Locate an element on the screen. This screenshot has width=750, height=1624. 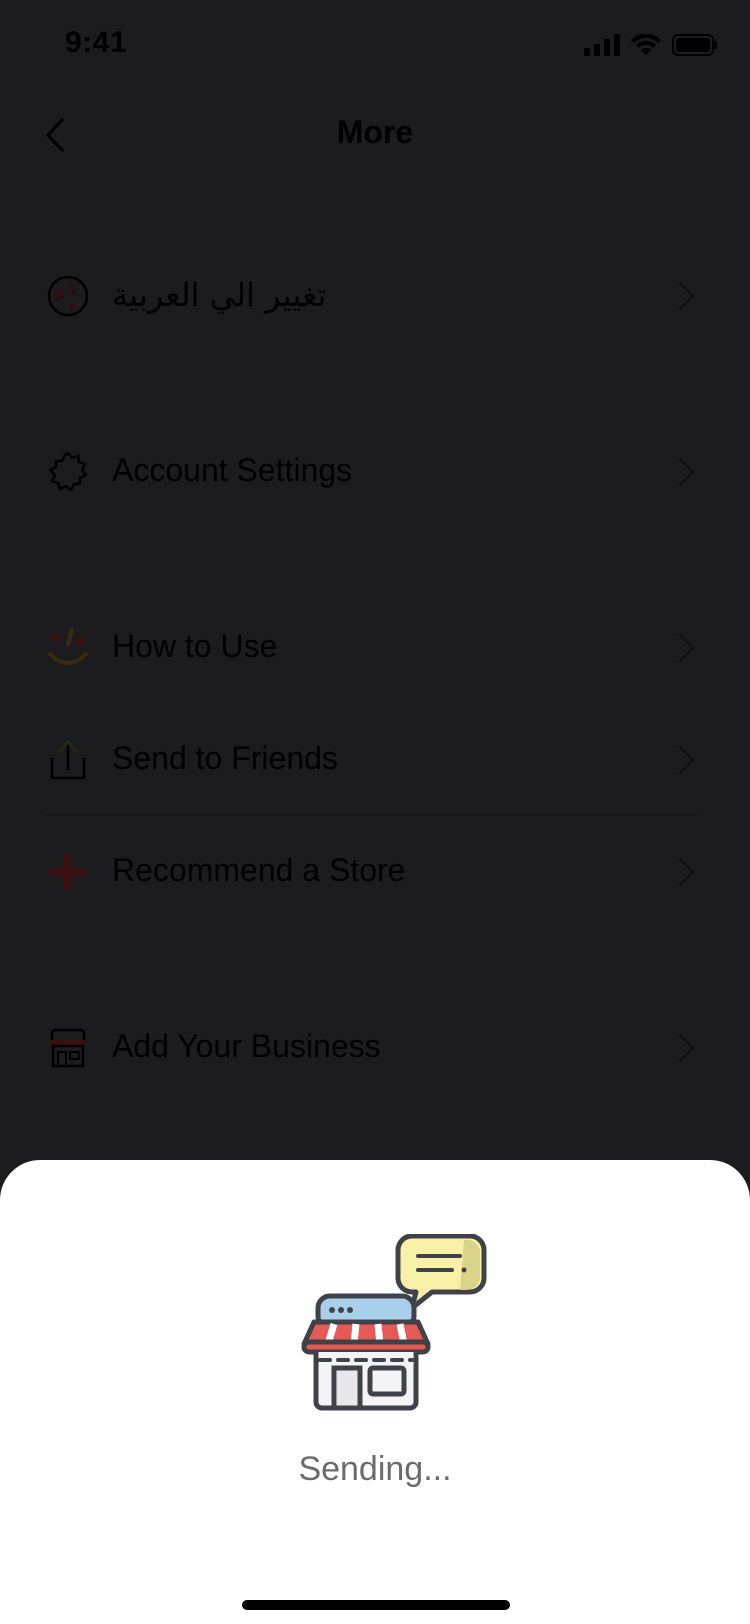
status-bar: 9:41 is located at coordinates (375, 45).